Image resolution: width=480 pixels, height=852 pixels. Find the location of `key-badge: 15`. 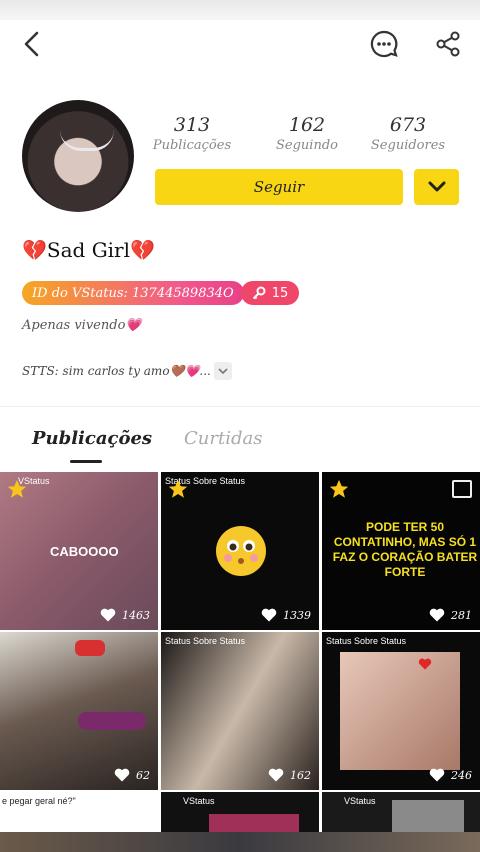

key-badge: 15 is located at coordinates (270, 293).